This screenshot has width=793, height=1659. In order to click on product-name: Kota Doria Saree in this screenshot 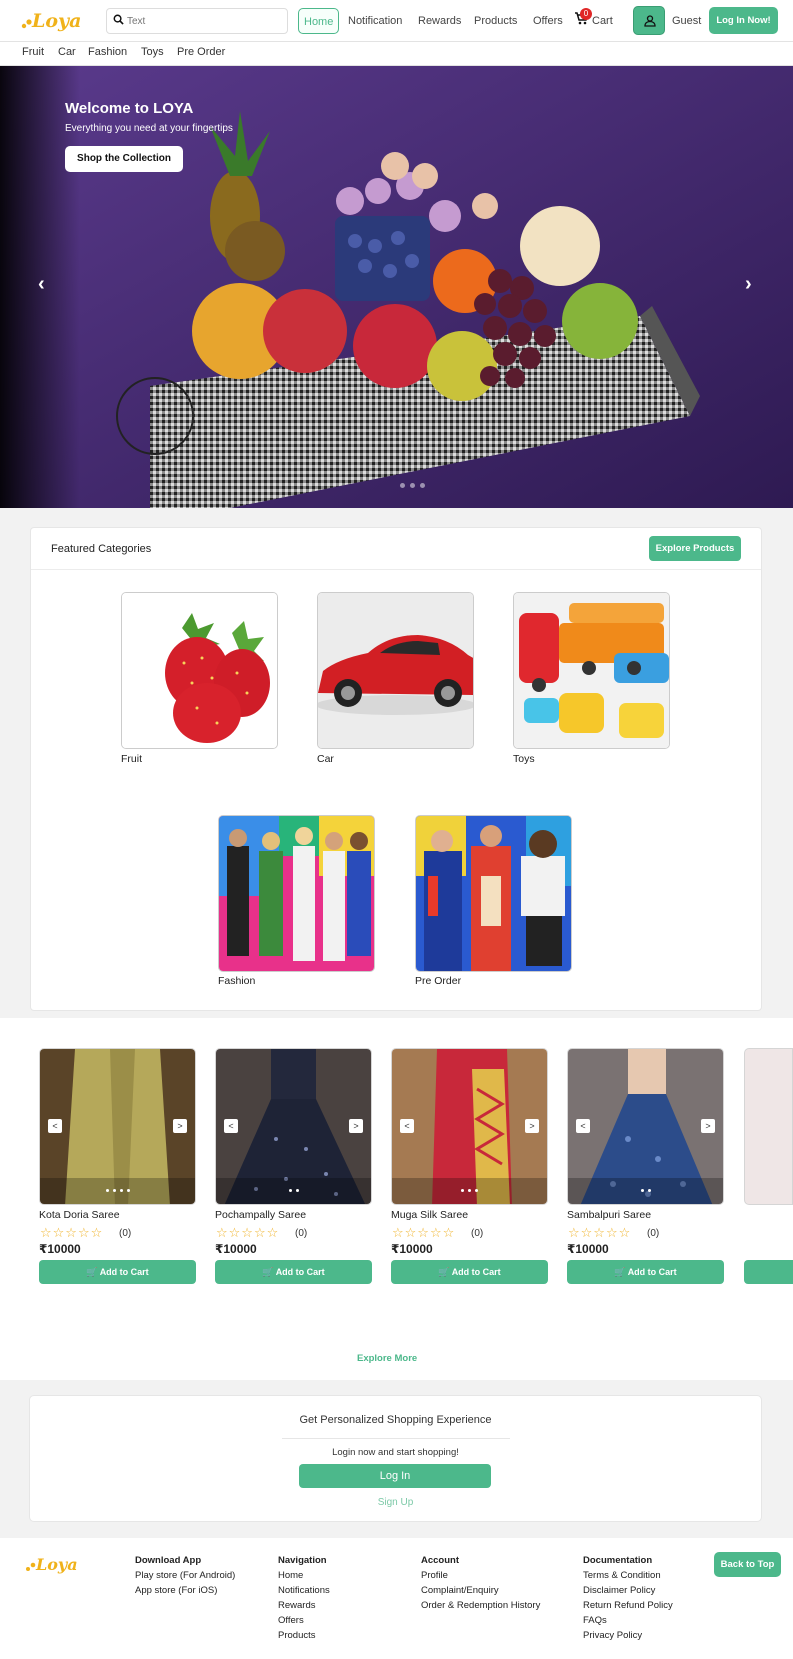, I will do `click(79, 1215)`.